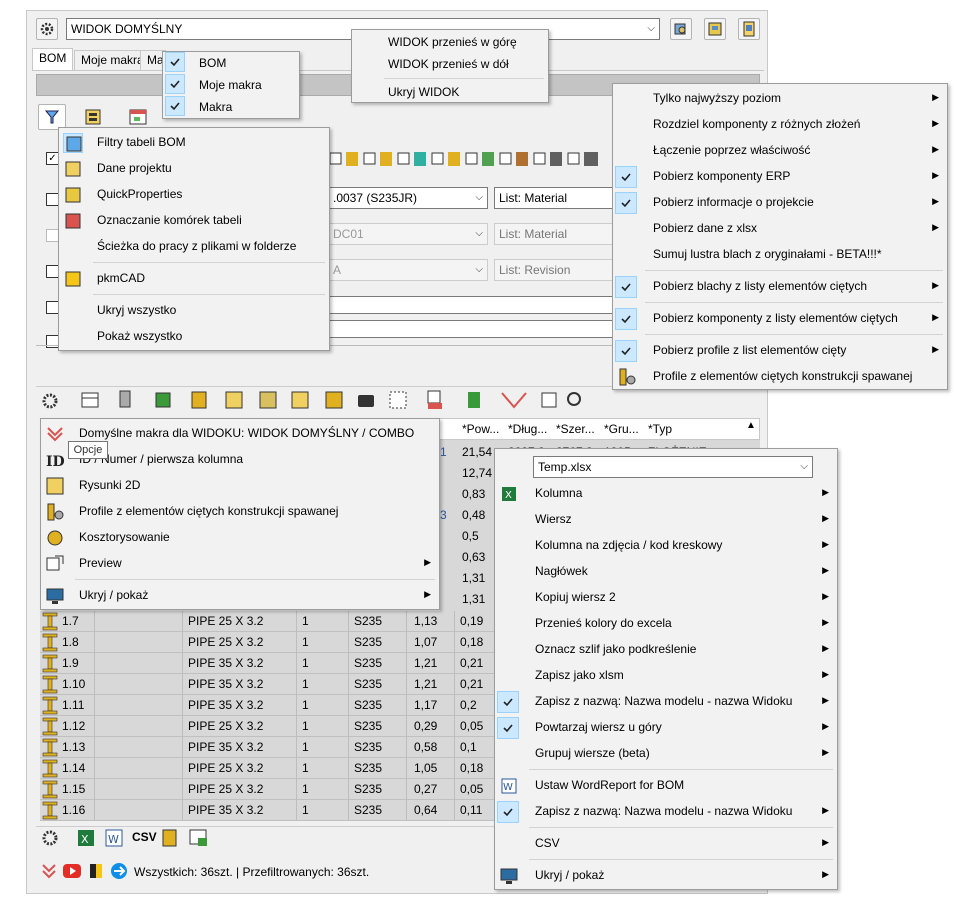 The width and height of the screenshot is (964, 907). I want to click on dc-select: DC01 ⌵, so click(408, 234).